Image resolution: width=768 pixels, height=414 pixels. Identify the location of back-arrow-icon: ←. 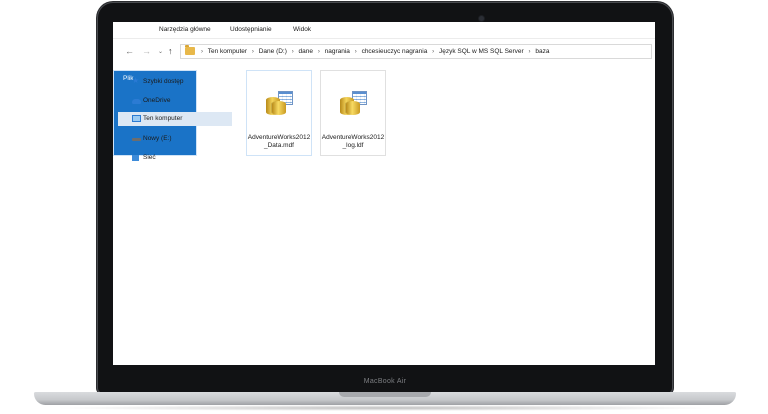
(129, 51).